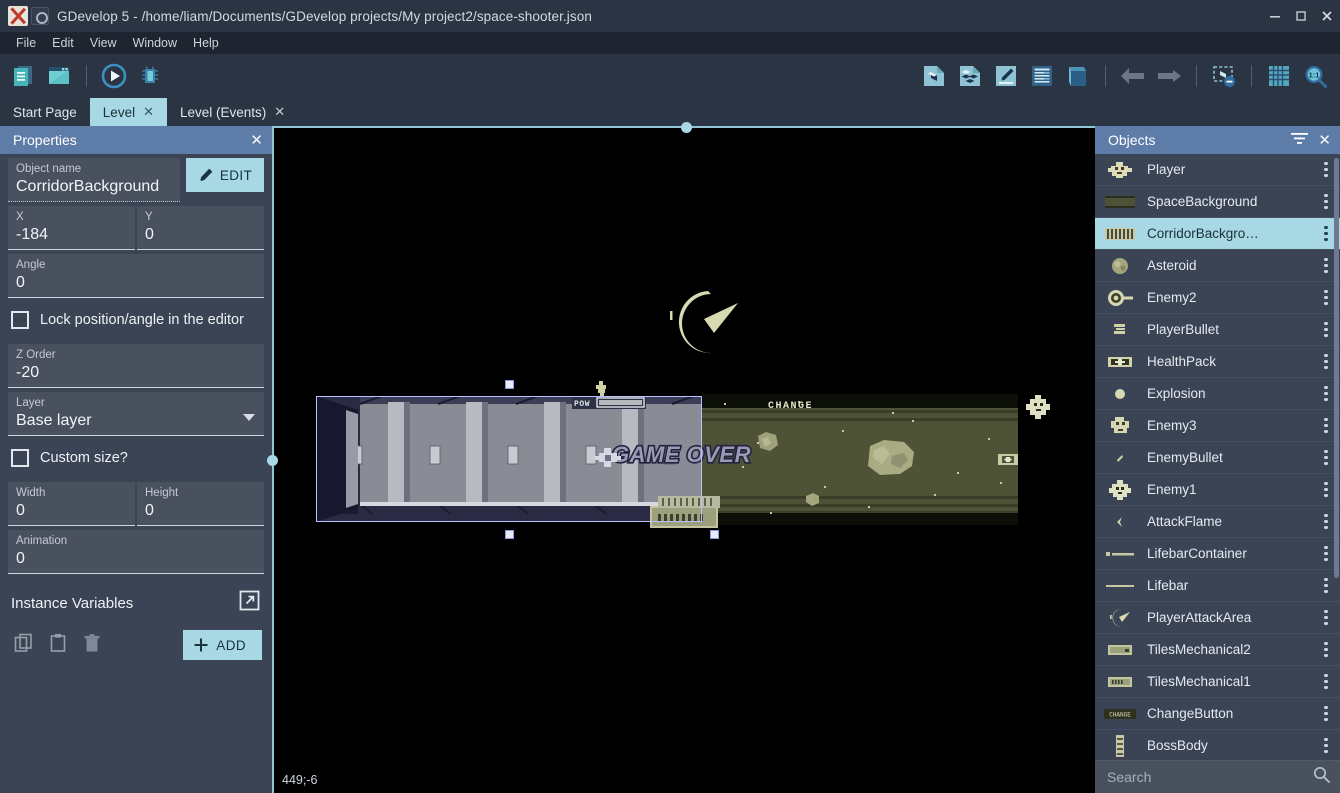  I want to click on tab-start-page: Start Page, so click(45, 112).